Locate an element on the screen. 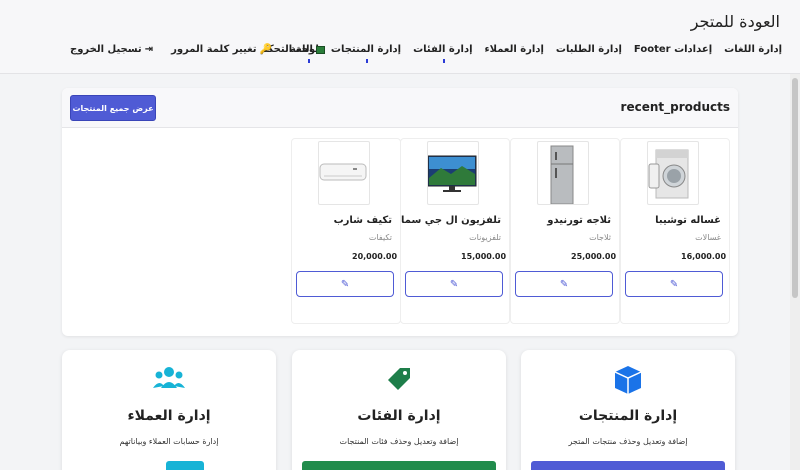 The width and height of the screenshot is (800, 470). recent-products-title: recent_products is located at coordinates (675, 107).